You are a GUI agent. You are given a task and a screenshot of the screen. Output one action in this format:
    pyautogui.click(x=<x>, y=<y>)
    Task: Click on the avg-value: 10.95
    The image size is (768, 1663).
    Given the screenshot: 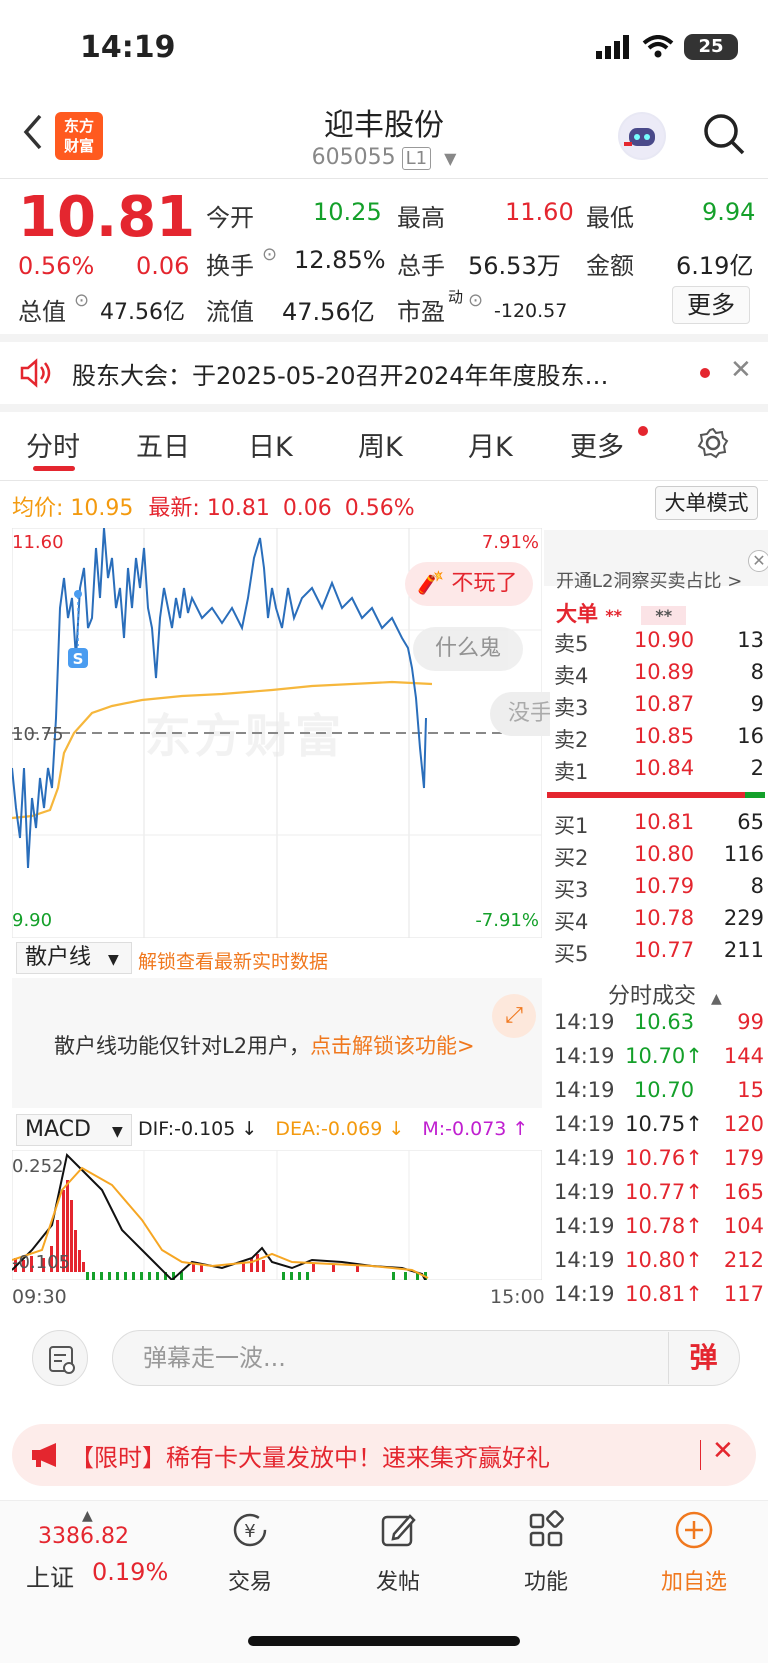 What is the action you would take?
    pyautogui.click(x=102, y=508)
    